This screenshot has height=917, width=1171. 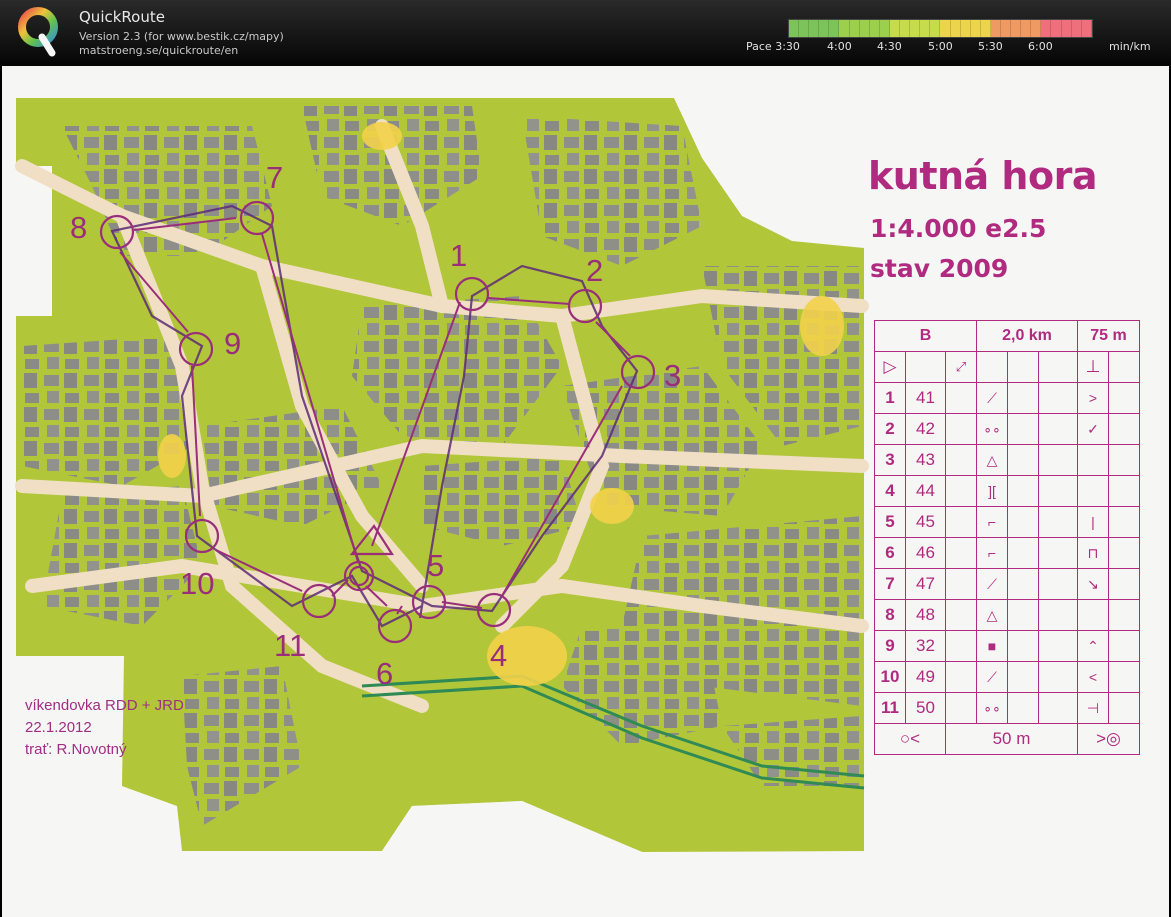 I want to click on control-number-3: 3, so click(x=672, y=375).